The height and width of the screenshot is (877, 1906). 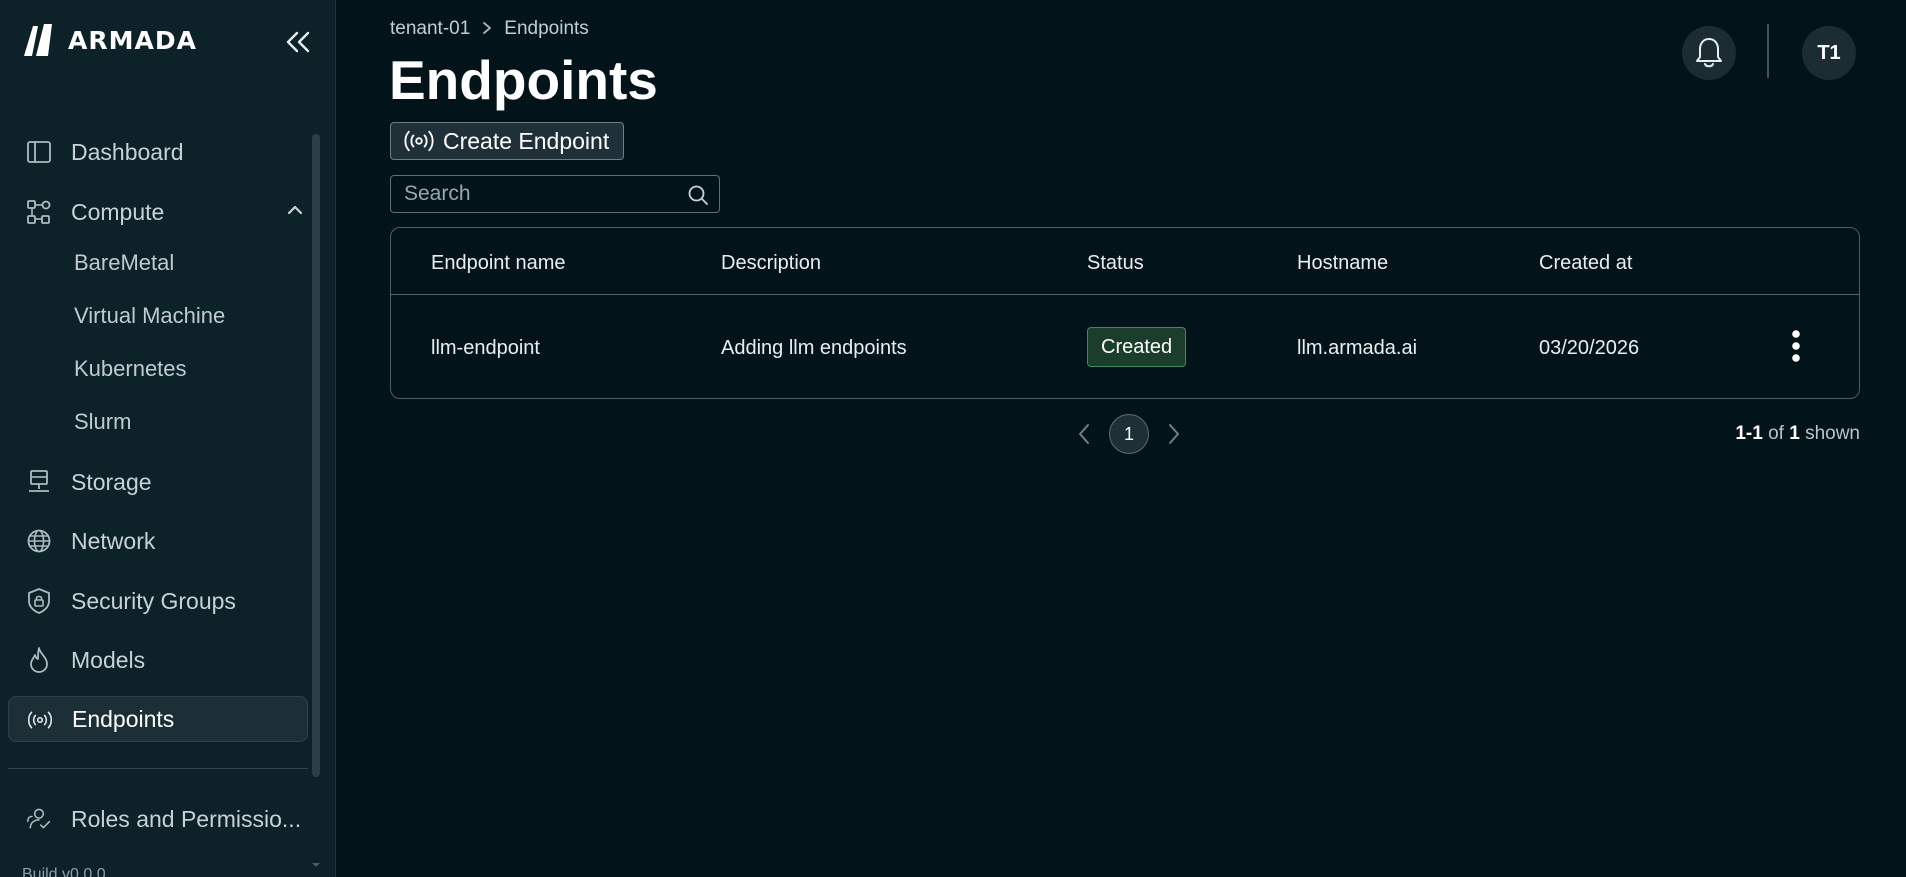 What do you see at coordinates (698, 197) in the screenshot?
I see `search-icon` at bounding box center [698, 197].